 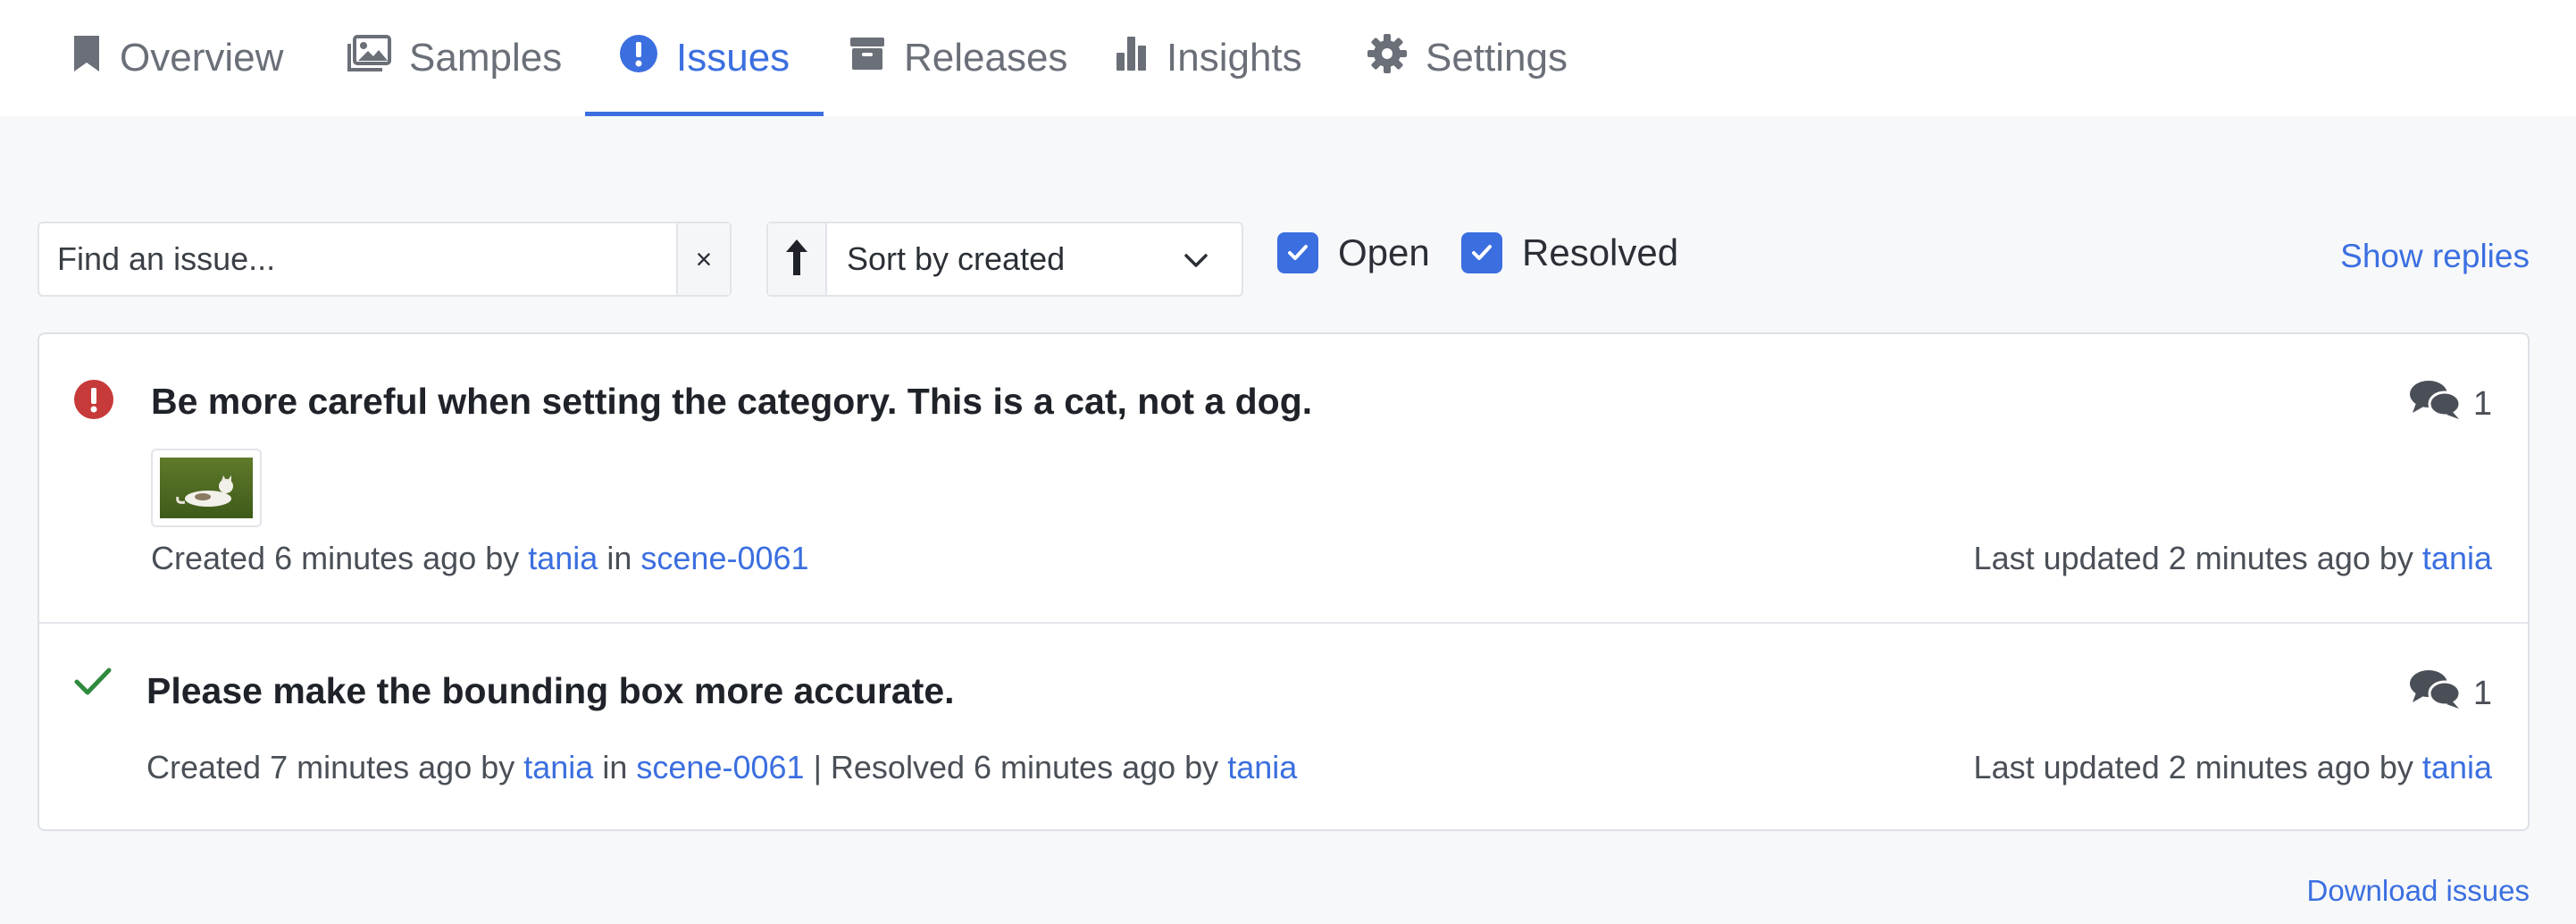 What do you see at coordinates (1384, 252) in the screenshot?
I see `open-filter-label: Open` at bounding box center [1384, 252].